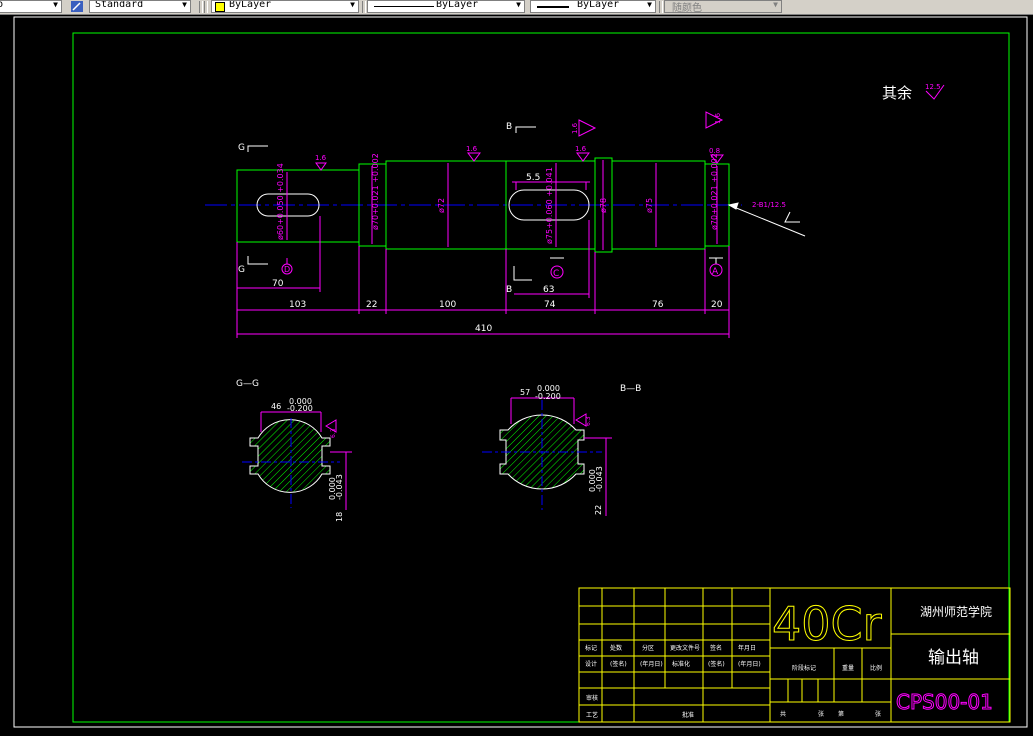 The width and height of the screenshot is (1033, 736). Describe the element at coordinates (542, 455) in the screenshot. I see `section-bb` at that location.